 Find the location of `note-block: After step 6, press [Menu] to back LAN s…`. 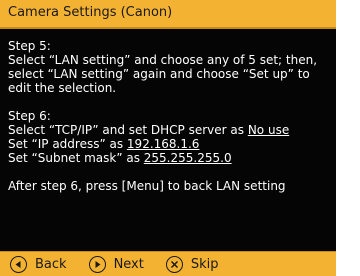

note-block: After step 6, press [Menu] to back LAN s… is located at coordinates (168, 186).